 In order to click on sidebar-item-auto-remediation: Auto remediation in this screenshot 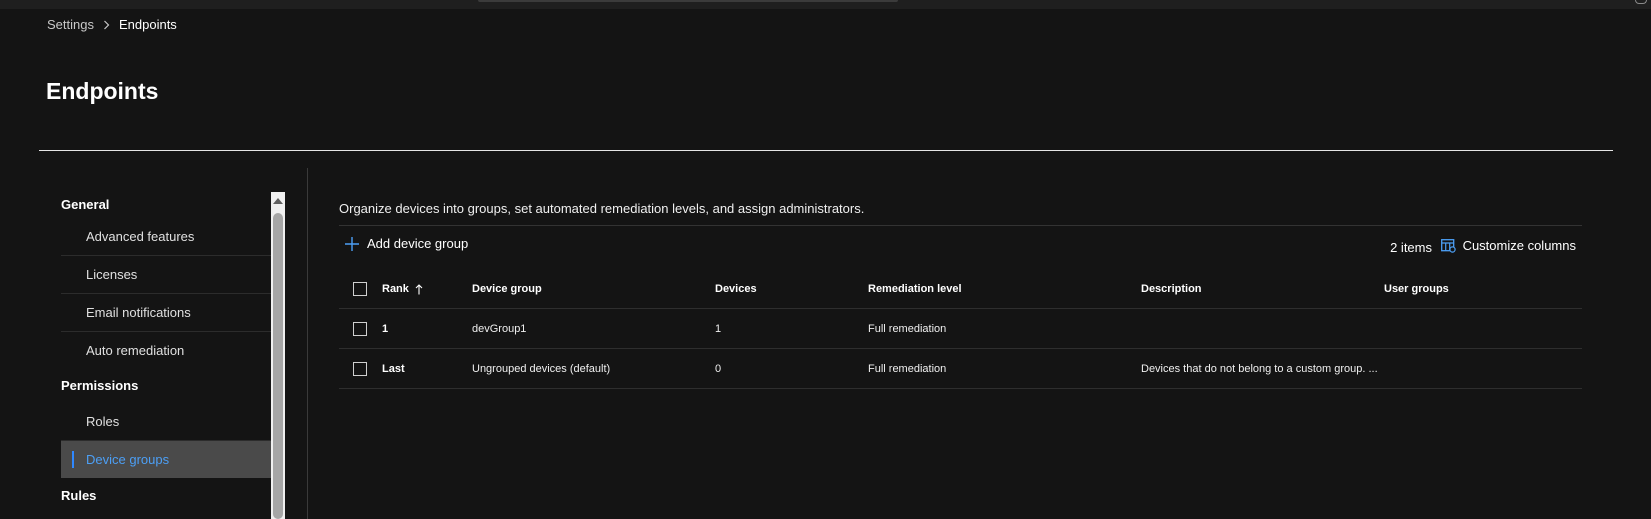, I will do `click(166, 350)`.